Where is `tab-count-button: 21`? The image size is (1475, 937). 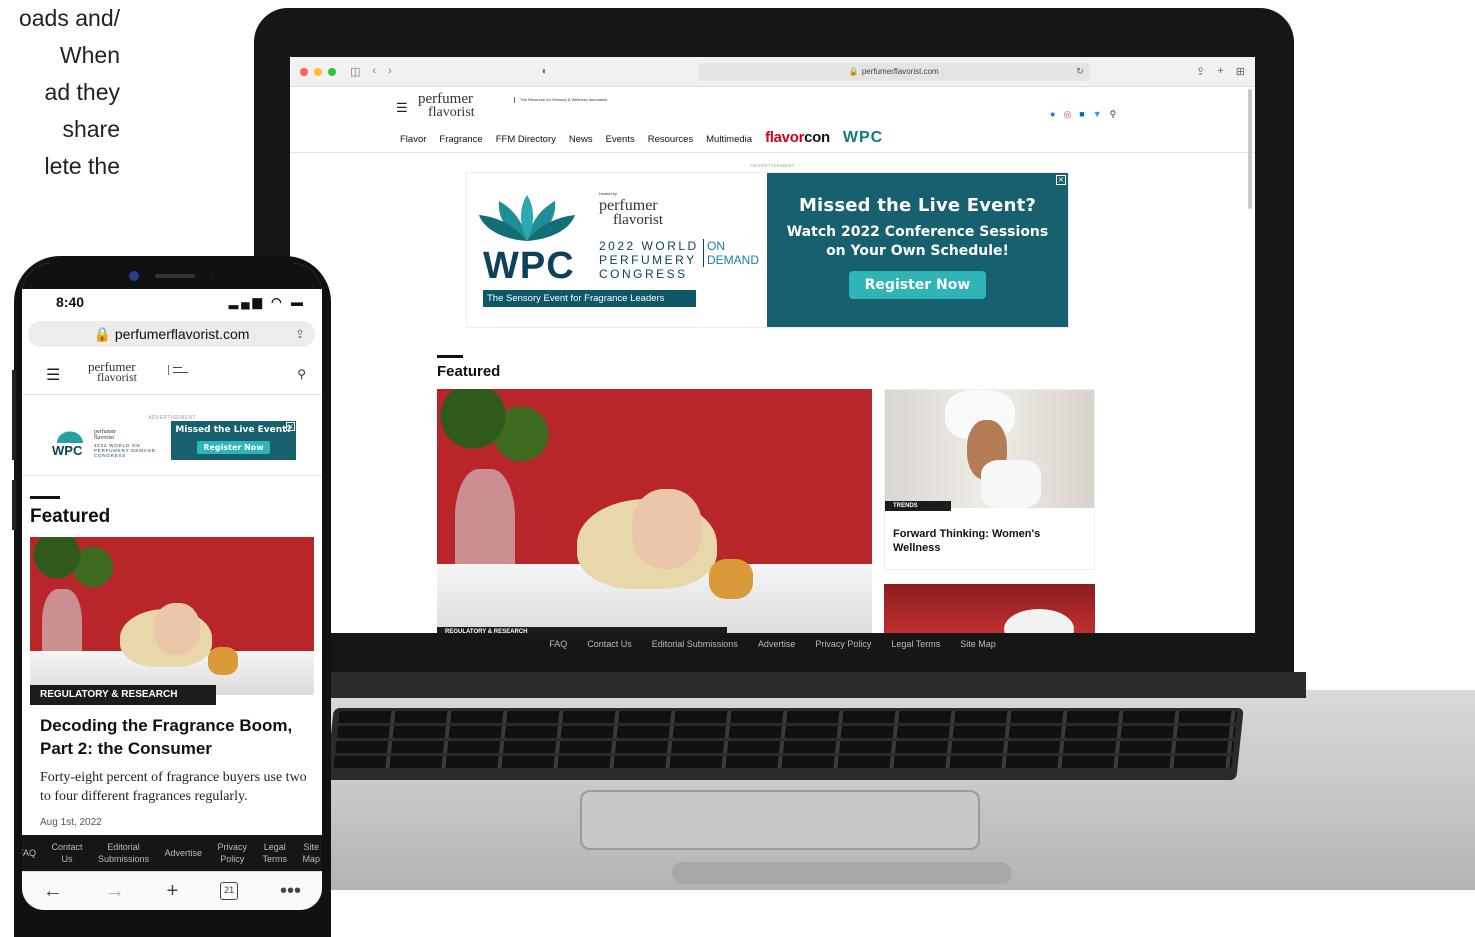
tab-count-button: 21 is located at coordinates (229, 891).